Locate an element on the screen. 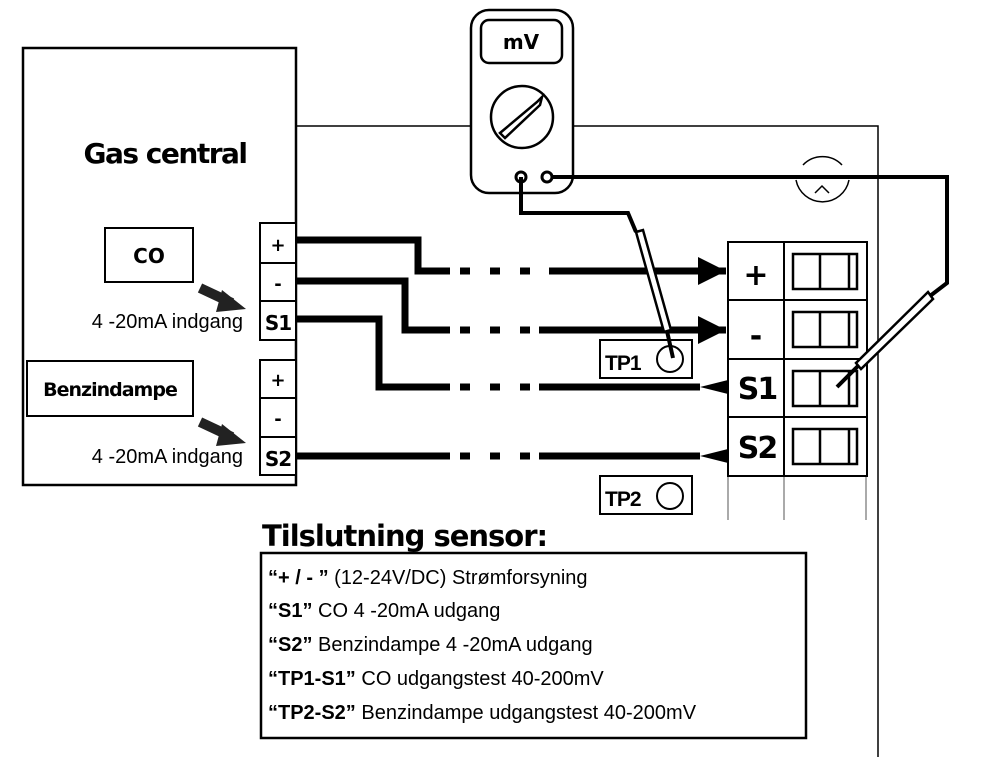  sensor-terminal-minus: - is located at coordinates (756, 336).